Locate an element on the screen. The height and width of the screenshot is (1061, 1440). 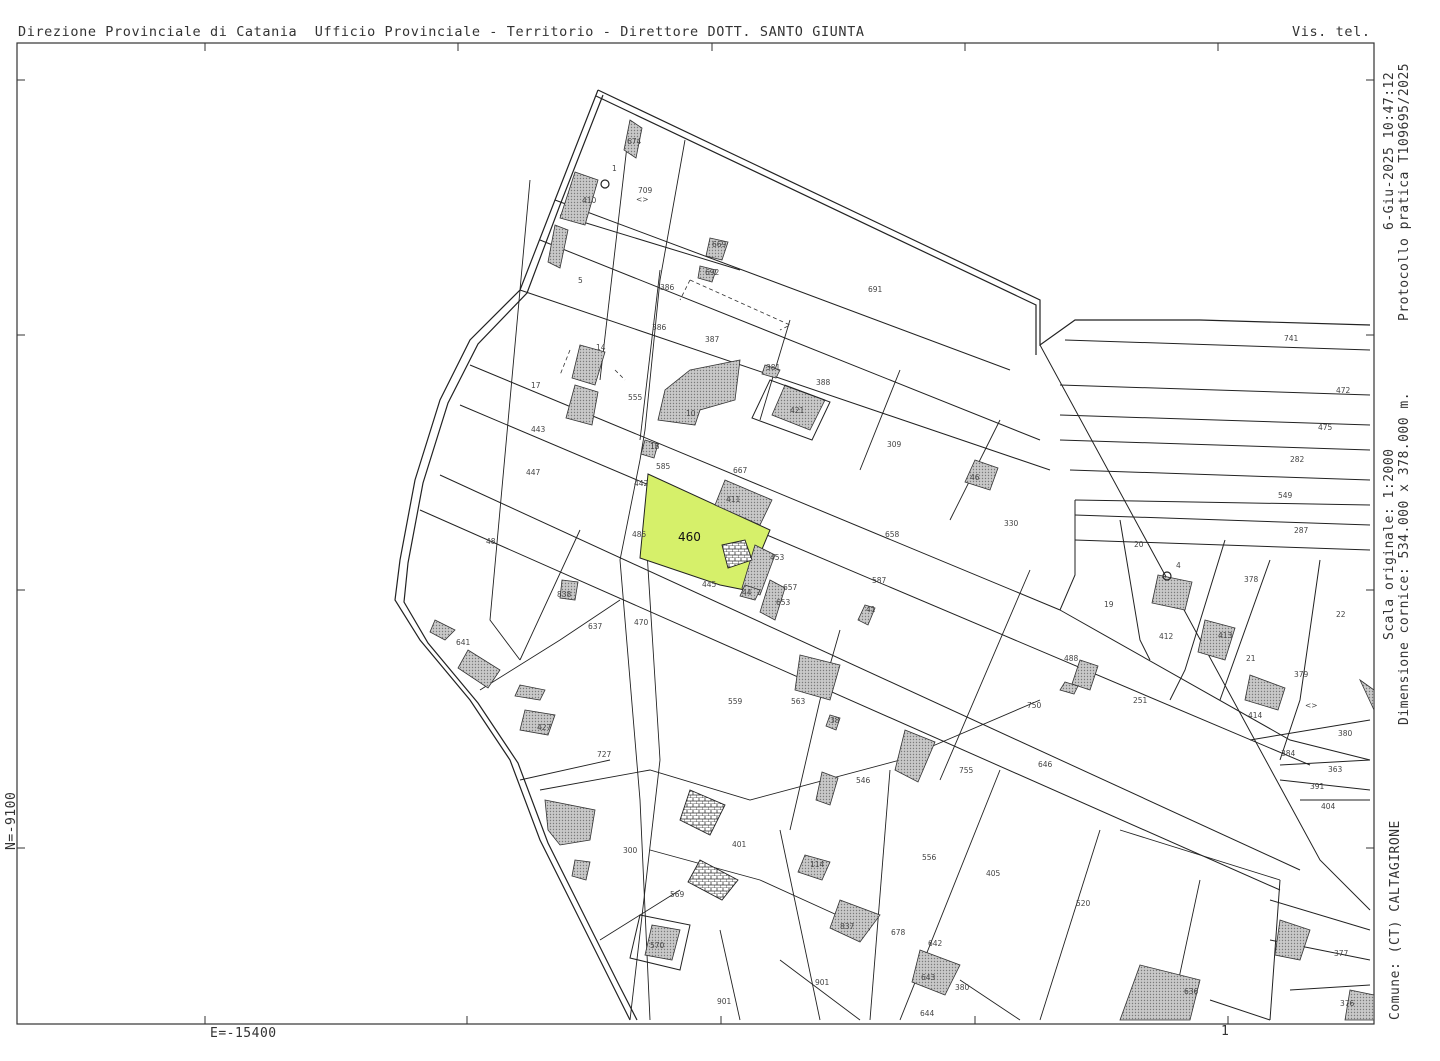
parcel-414: 414 is located at coordinates (1255, 715).